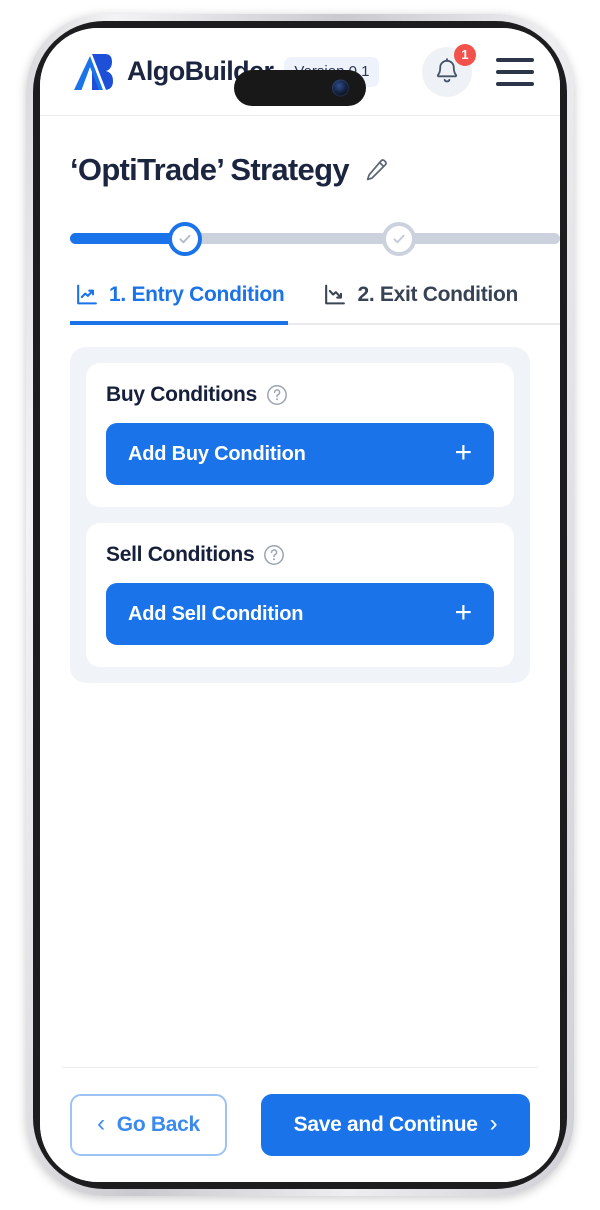 The image size is (600, 1210). Describe the element at coordinates (300, 395) in the screenshot. I see `buy-conditions-header: Buy Conditions` at that location.